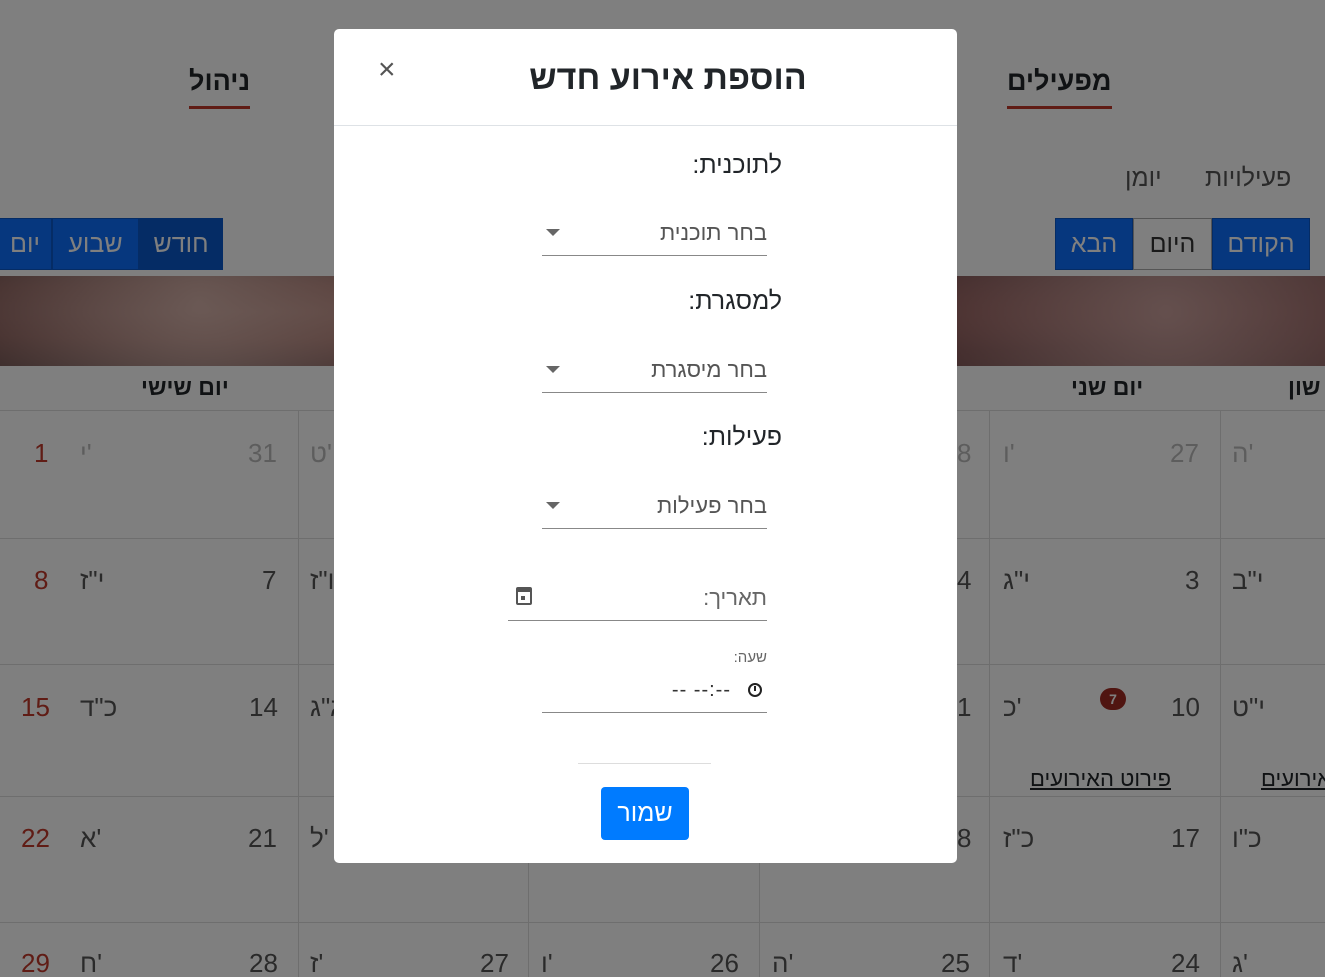  Describe the element at coordinates (709, 369) in the screenshot. I see `framework-select-value: בחר מיסגרת` at that location.